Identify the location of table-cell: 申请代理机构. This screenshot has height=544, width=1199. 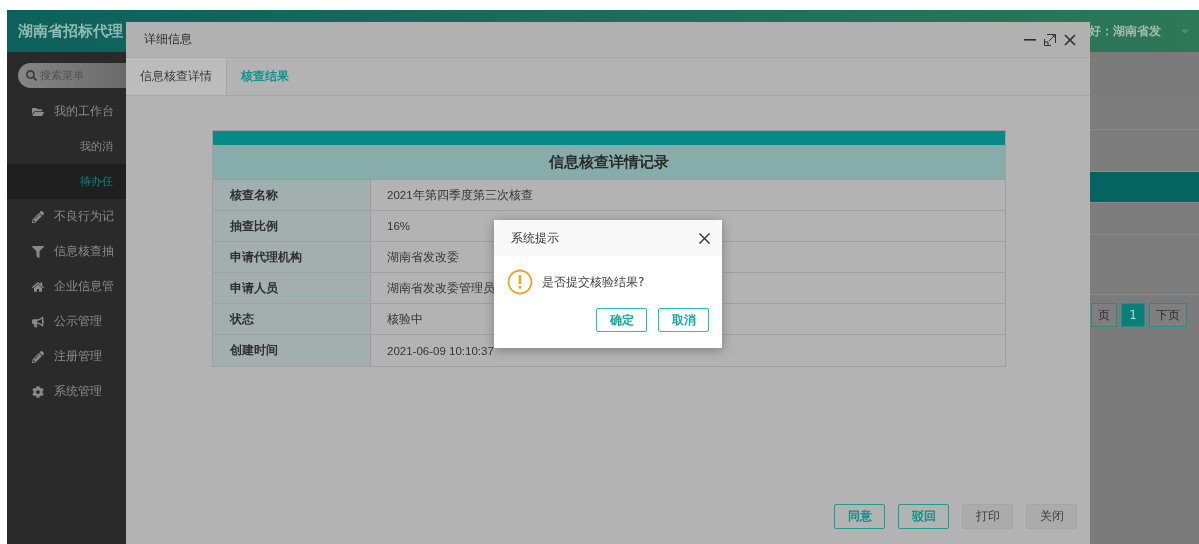
(292, 257).